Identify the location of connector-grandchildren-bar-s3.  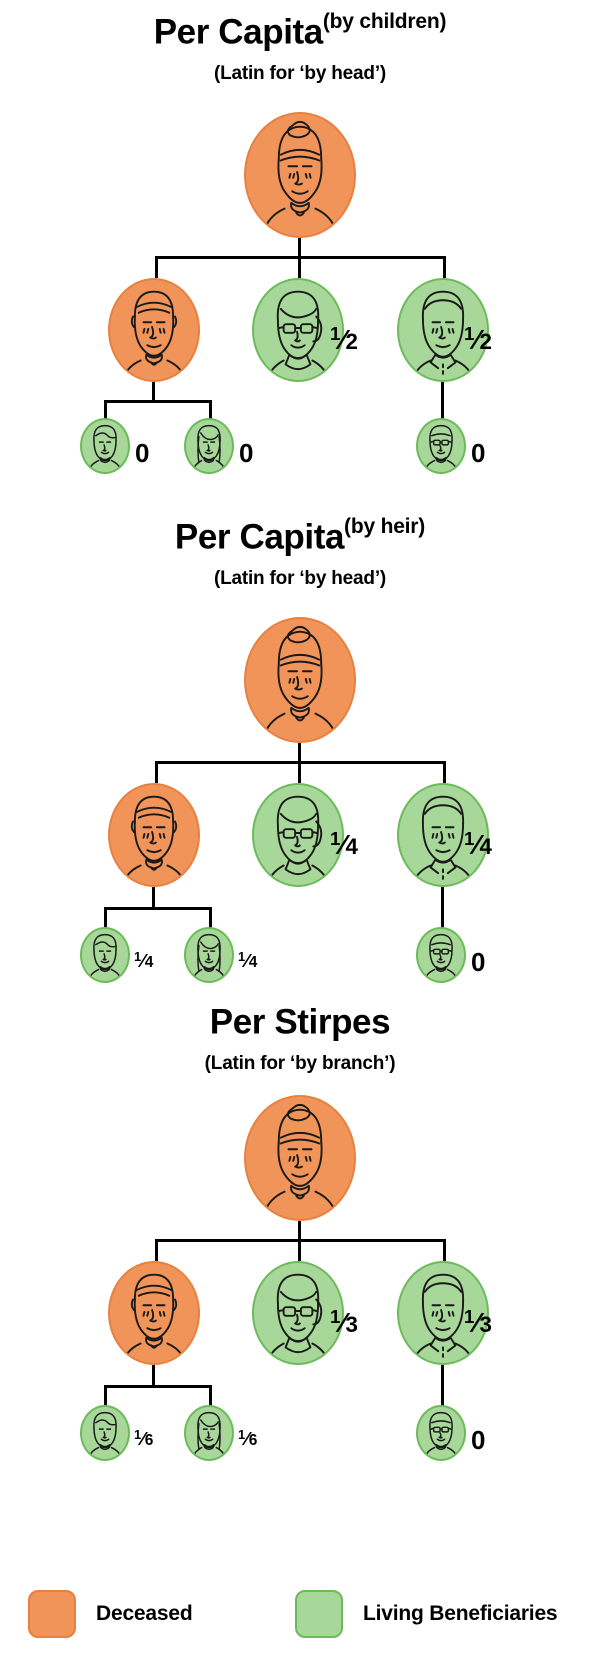
(158, 1386).